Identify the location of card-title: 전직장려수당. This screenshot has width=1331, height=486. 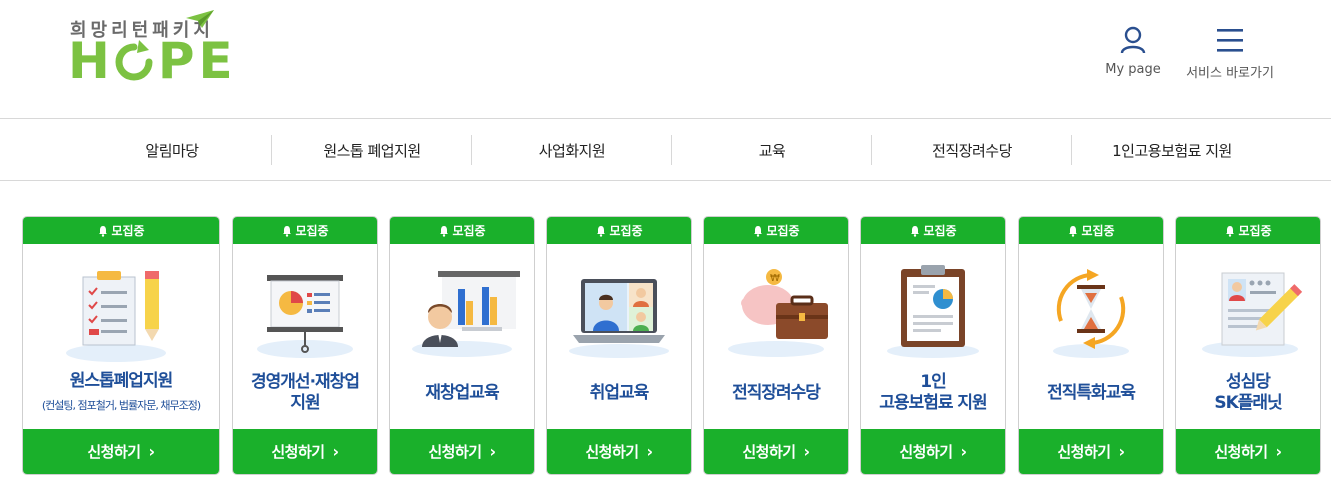
(776, 393).